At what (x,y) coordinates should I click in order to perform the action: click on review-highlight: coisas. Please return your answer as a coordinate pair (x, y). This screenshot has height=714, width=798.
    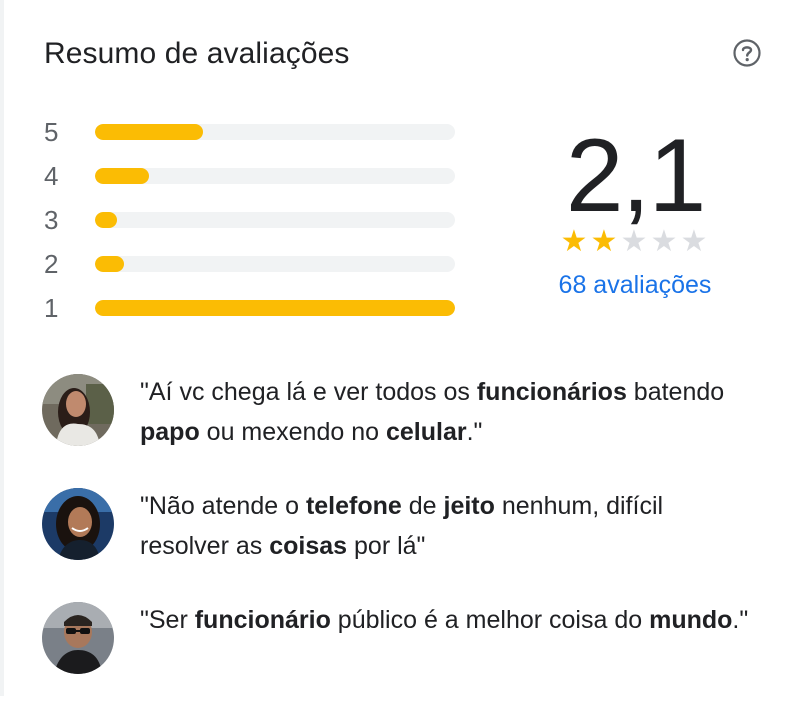
    Looking at the image, I should click on (308, 546).